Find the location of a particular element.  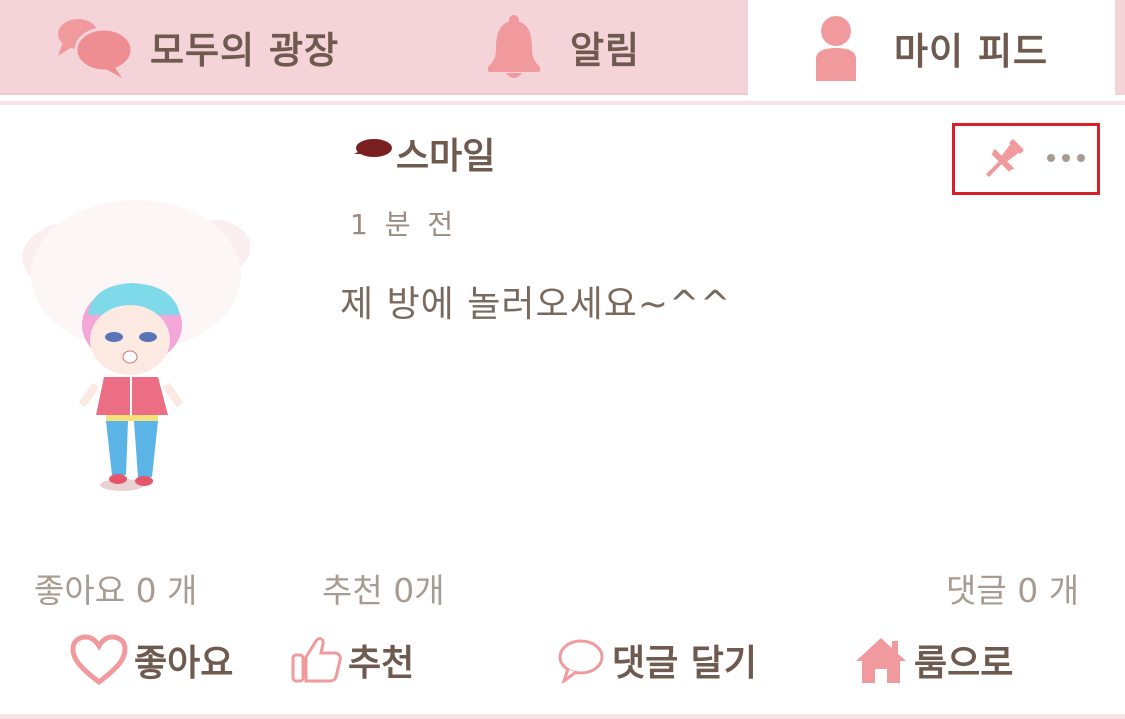

person-icon is located at coordinates (836, 48).